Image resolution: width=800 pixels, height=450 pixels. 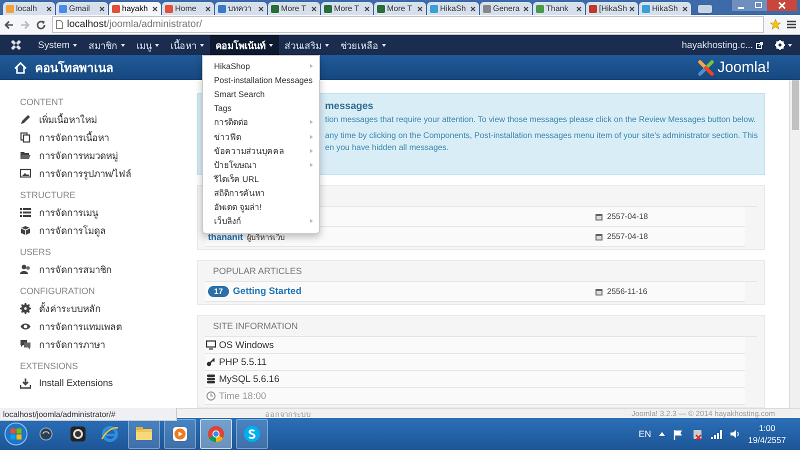 I want to click on clock-icon, so click(x=211, y=396).